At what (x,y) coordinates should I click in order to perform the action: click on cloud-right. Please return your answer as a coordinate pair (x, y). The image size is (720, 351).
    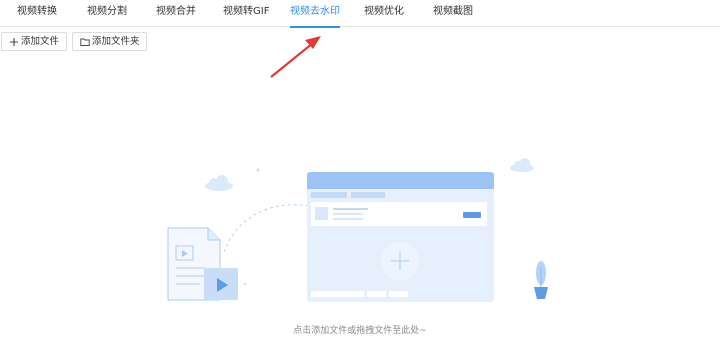
    Looking at the image, I should click on (522, 165).